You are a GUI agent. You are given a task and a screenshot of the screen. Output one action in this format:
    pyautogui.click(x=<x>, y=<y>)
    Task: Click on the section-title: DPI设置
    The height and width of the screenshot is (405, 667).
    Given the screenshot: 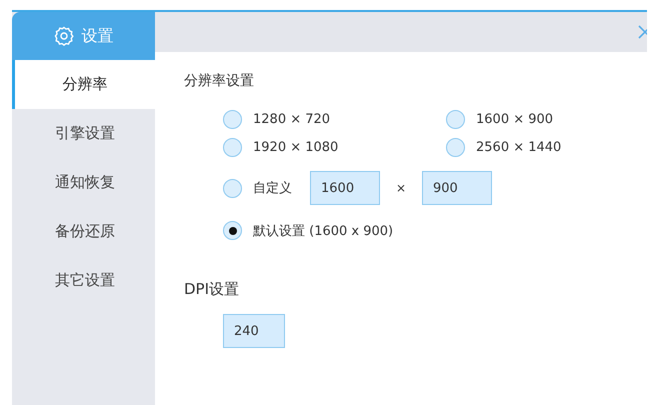 What is the action you would take?
    pyautogui.click(x=212, y=289)
    